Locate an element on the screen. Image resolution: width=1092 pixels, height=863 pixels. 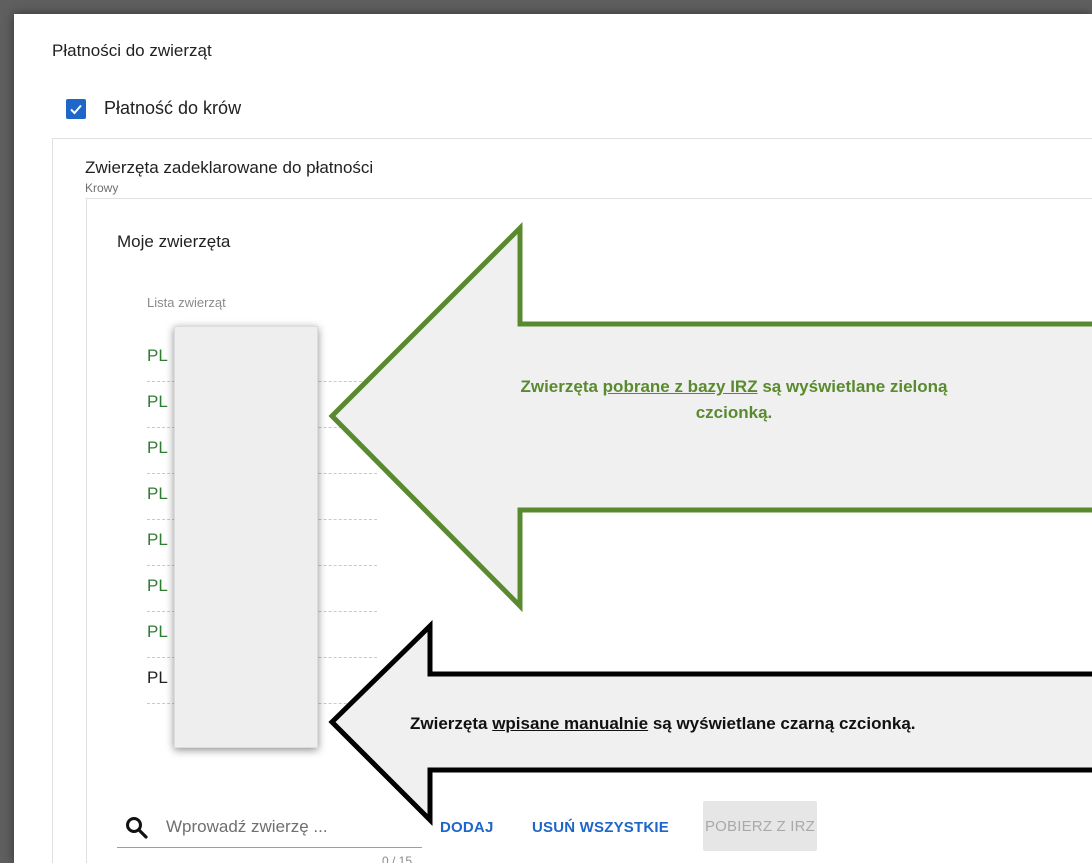
black-callout-underlined: wpisane manualnie is located at coordinates (570, 723).